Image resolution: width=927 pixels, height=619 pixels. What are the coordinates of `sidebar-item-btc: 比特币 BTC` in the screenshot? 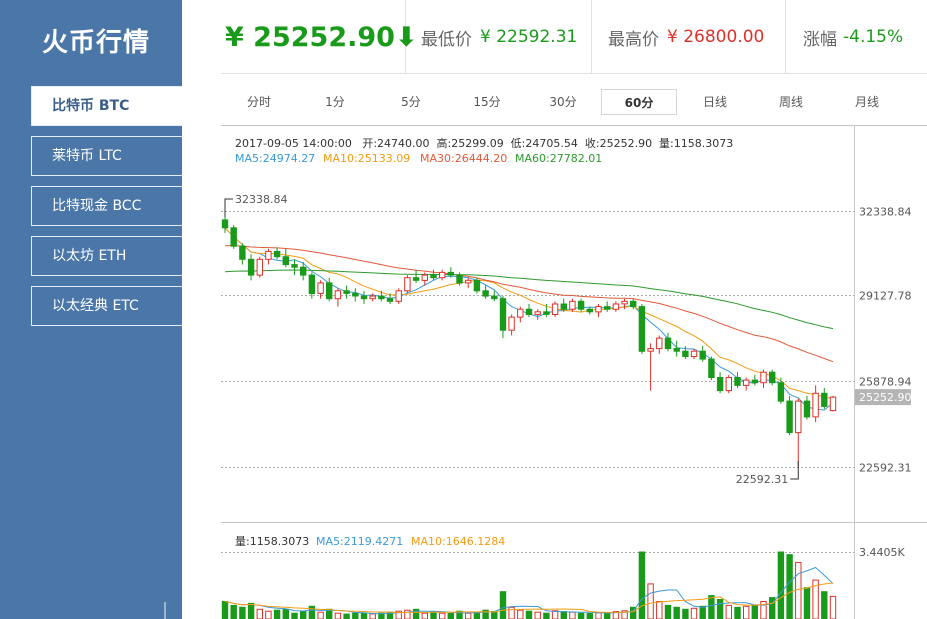 It's located at (106, 106).